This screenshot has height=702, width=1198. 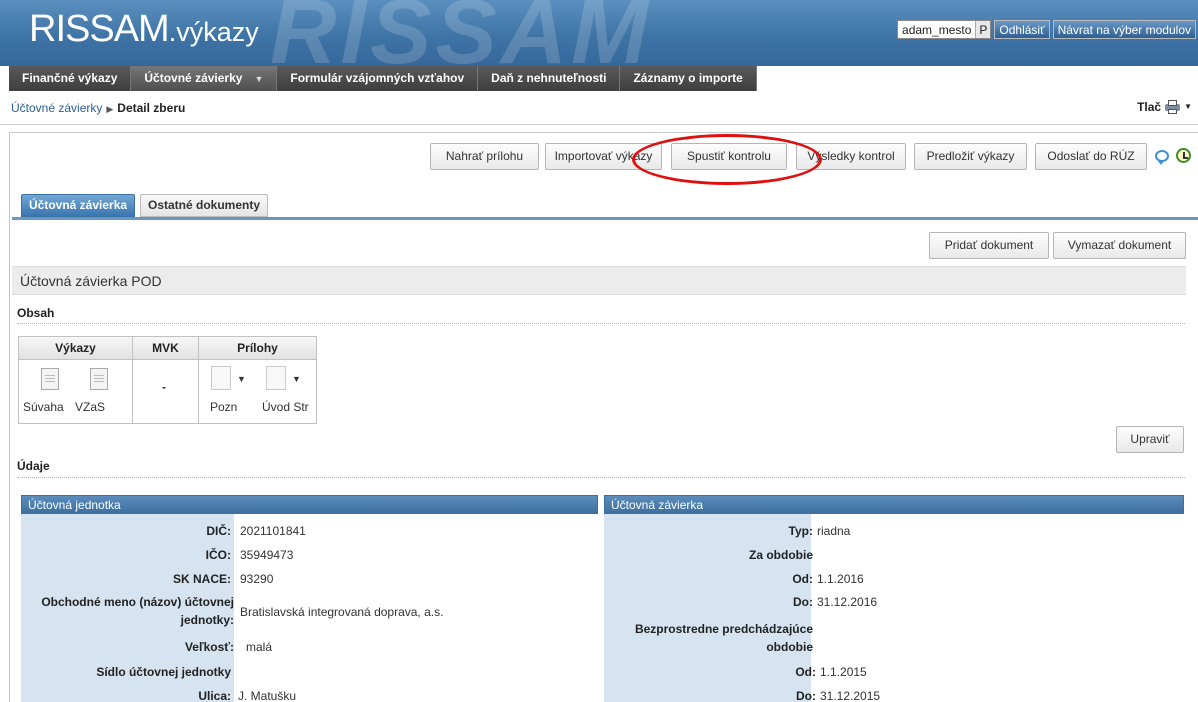 I want to click on submit-reports-button: Predložiť výkazy, so click(x=970, y=156).